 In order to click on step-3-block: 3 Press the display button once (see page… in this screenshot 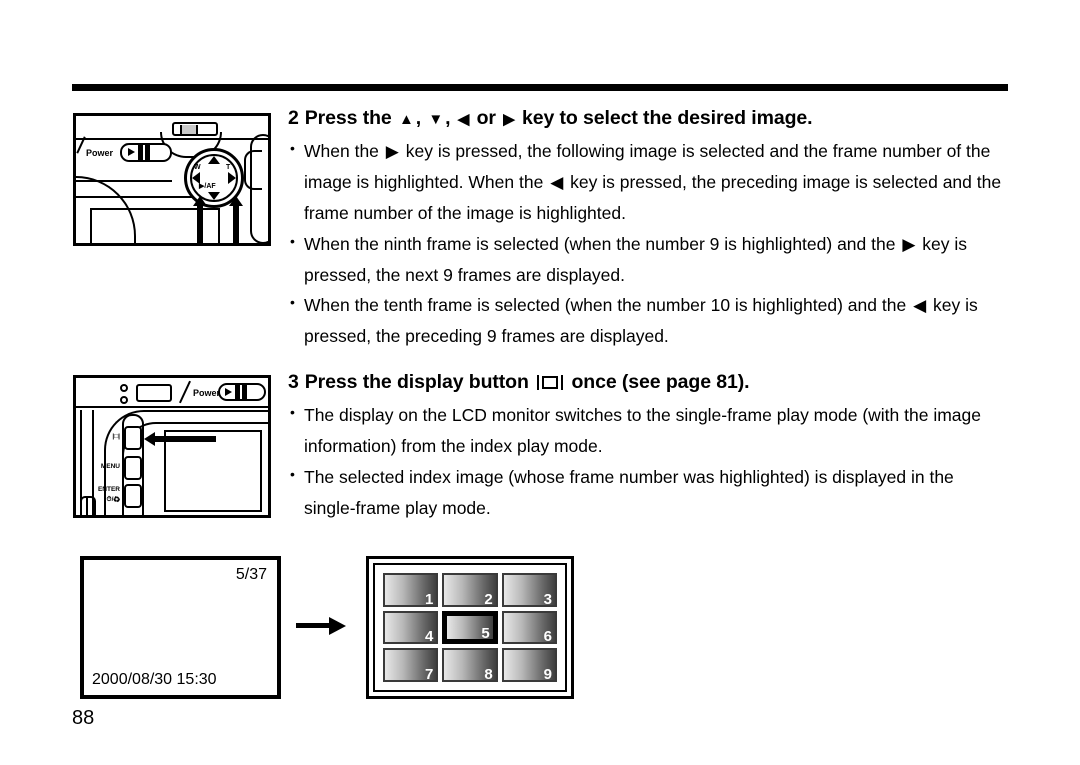, I will do `click(649, 447)`.